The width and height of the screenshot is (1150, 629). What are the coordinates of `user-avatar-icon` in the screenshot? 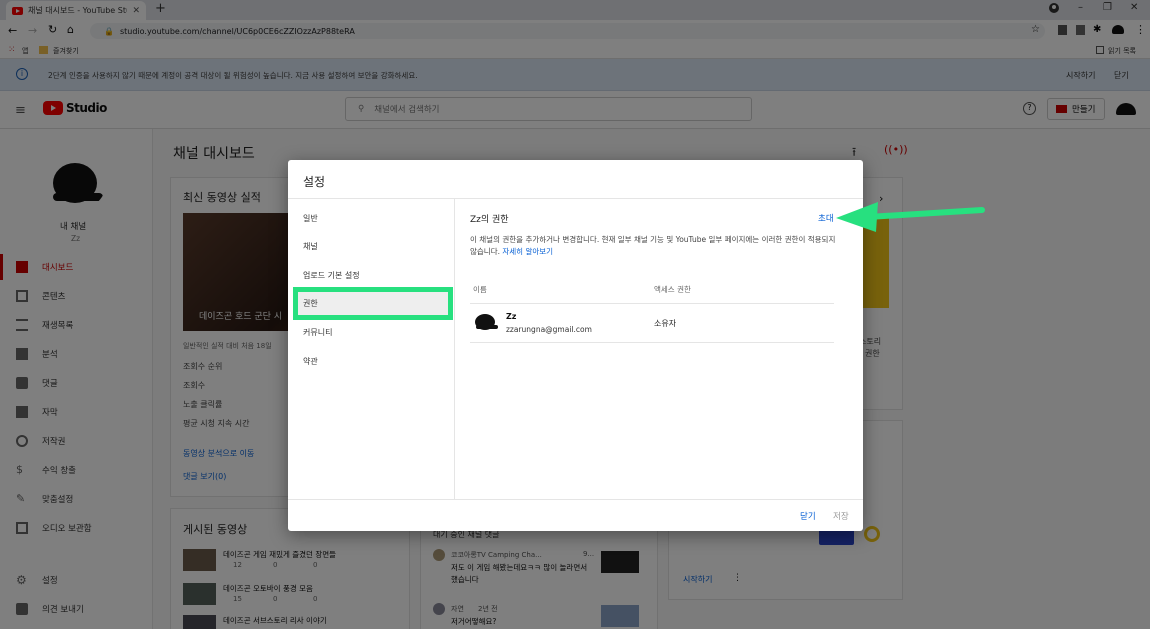 It's located at (486, 322).